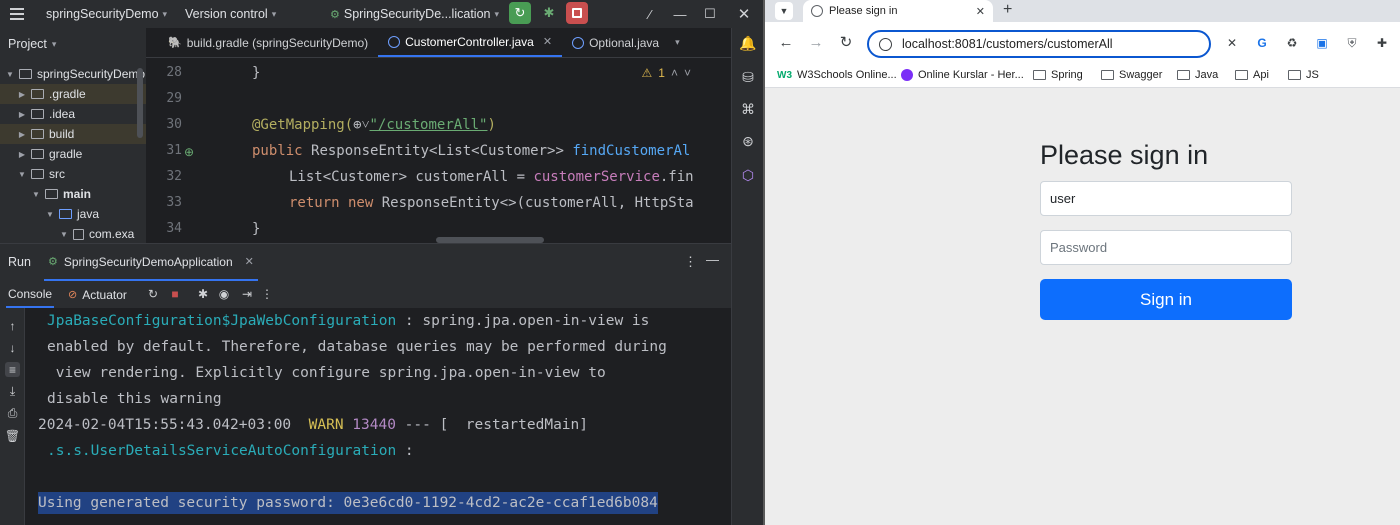  What do you see at coordinates (361, 125) in the screenshot?
I see `globe-icon: ⊕˅` at bounding box center [361, 125].